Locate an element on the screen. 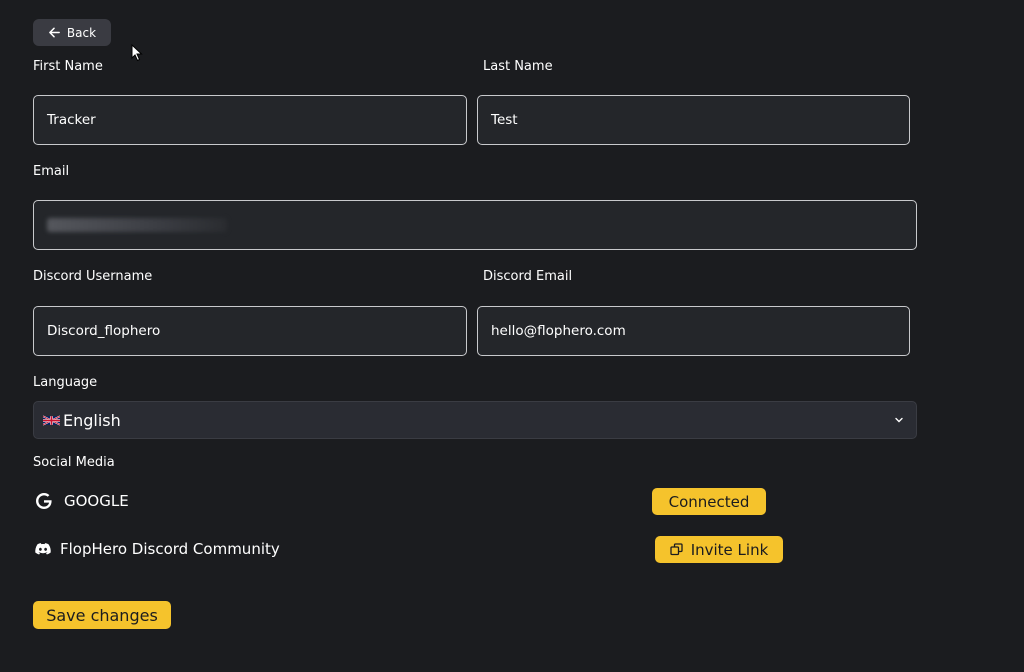 This screenshot has height=672, width=1024. first-name-label: First Name is located at coordinates (68, 66).